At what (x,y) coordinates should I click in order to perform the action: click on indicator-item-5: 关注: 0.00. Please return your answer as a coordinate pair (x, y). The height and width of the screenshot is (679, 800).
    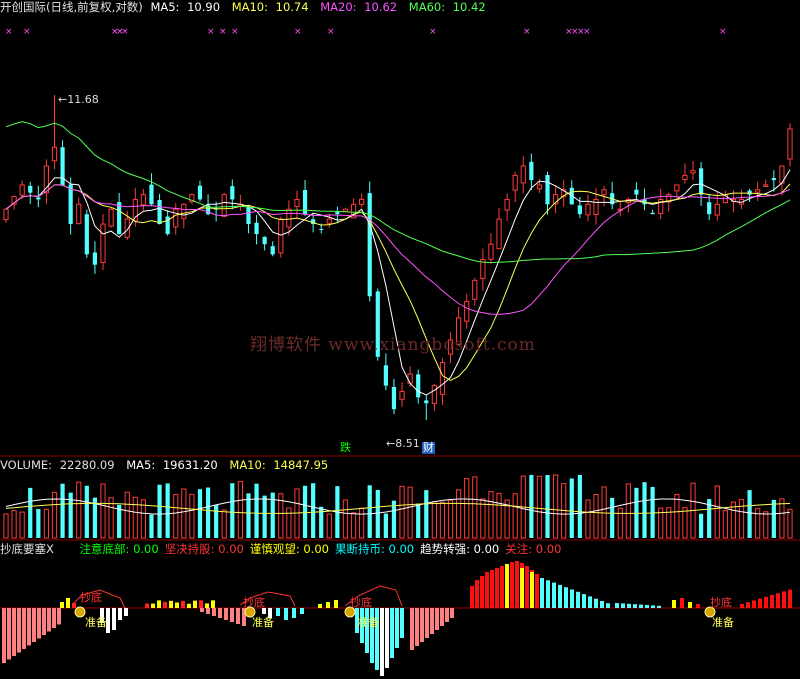
    Looking at the image, I should click on (533, 549).